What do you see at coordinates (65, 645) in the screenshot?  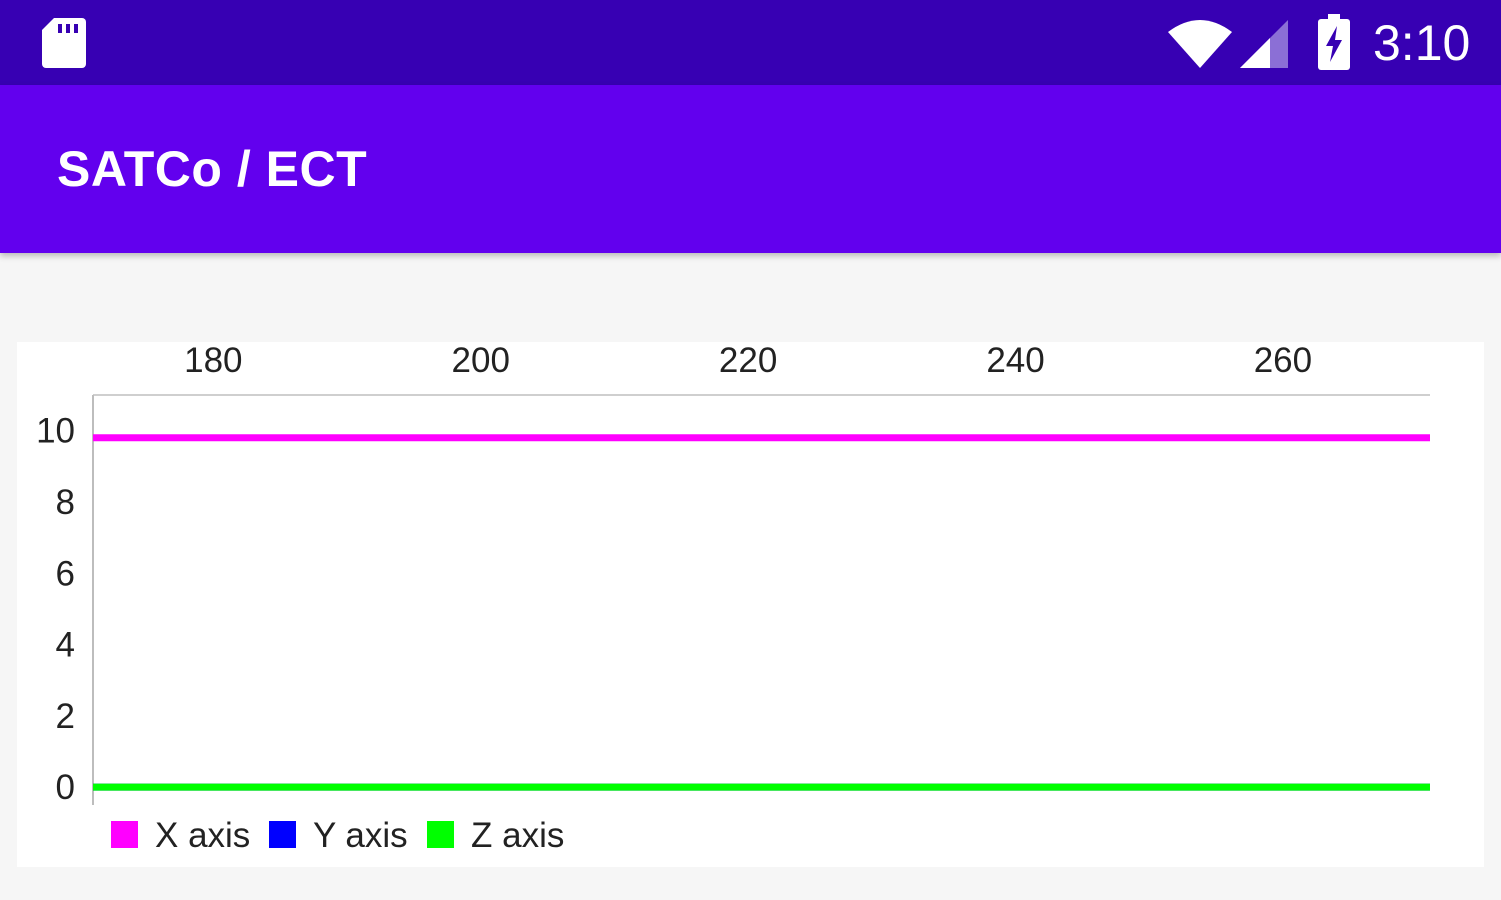 I see `y-tick-label: 4` at bounding box center [65, 645].